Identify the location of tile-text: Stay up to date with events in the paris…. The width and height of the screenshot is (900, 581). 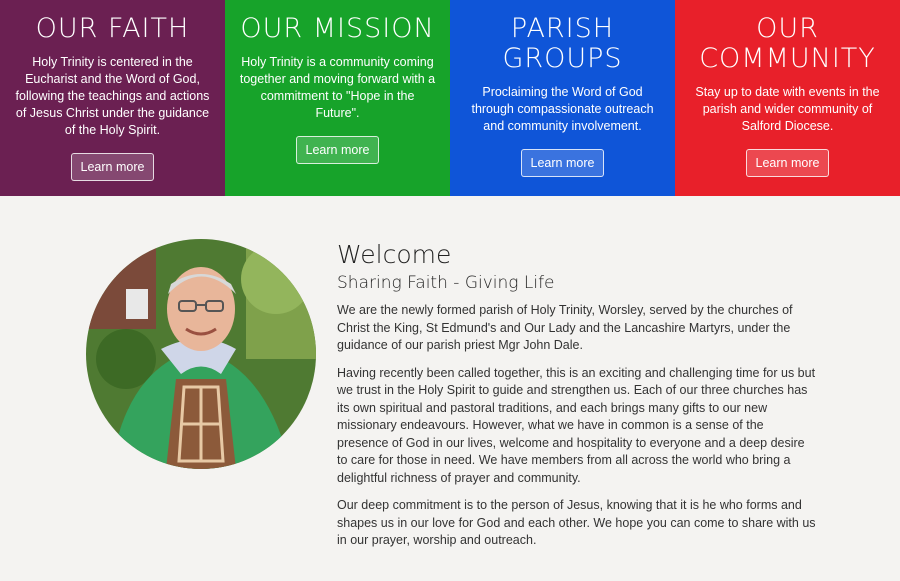
(787, 109).